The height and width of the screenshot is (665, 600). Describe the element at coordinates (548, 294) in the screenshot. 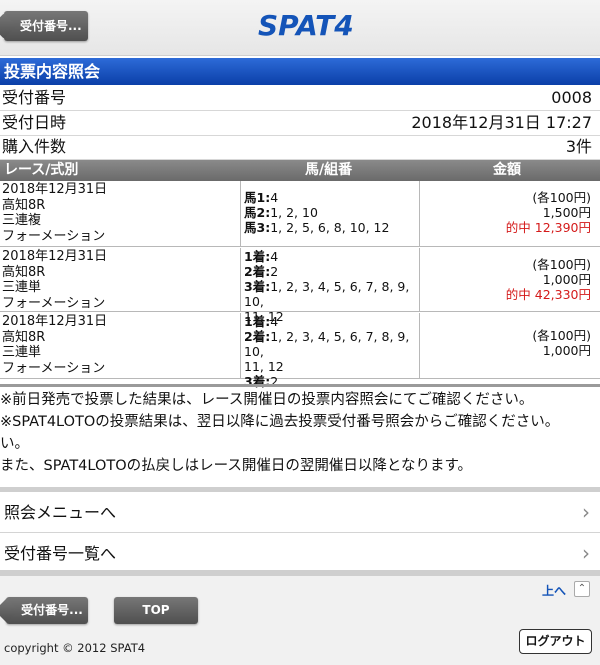

I see `hit-payout: 的中 42,330円` at that location.